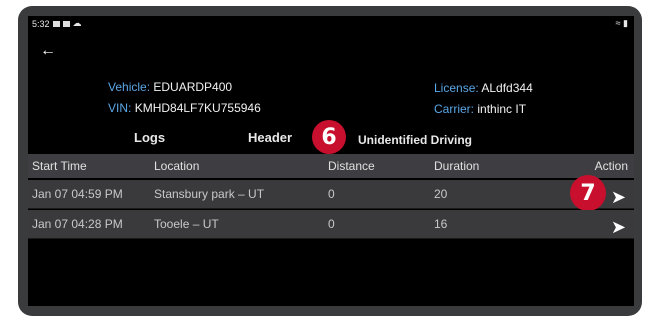  What do you see at coordinates (415, 140) in the screenshot?
I see `tab-unidentified-driving: Unidentified Driving` at bounding box center [415, 140].